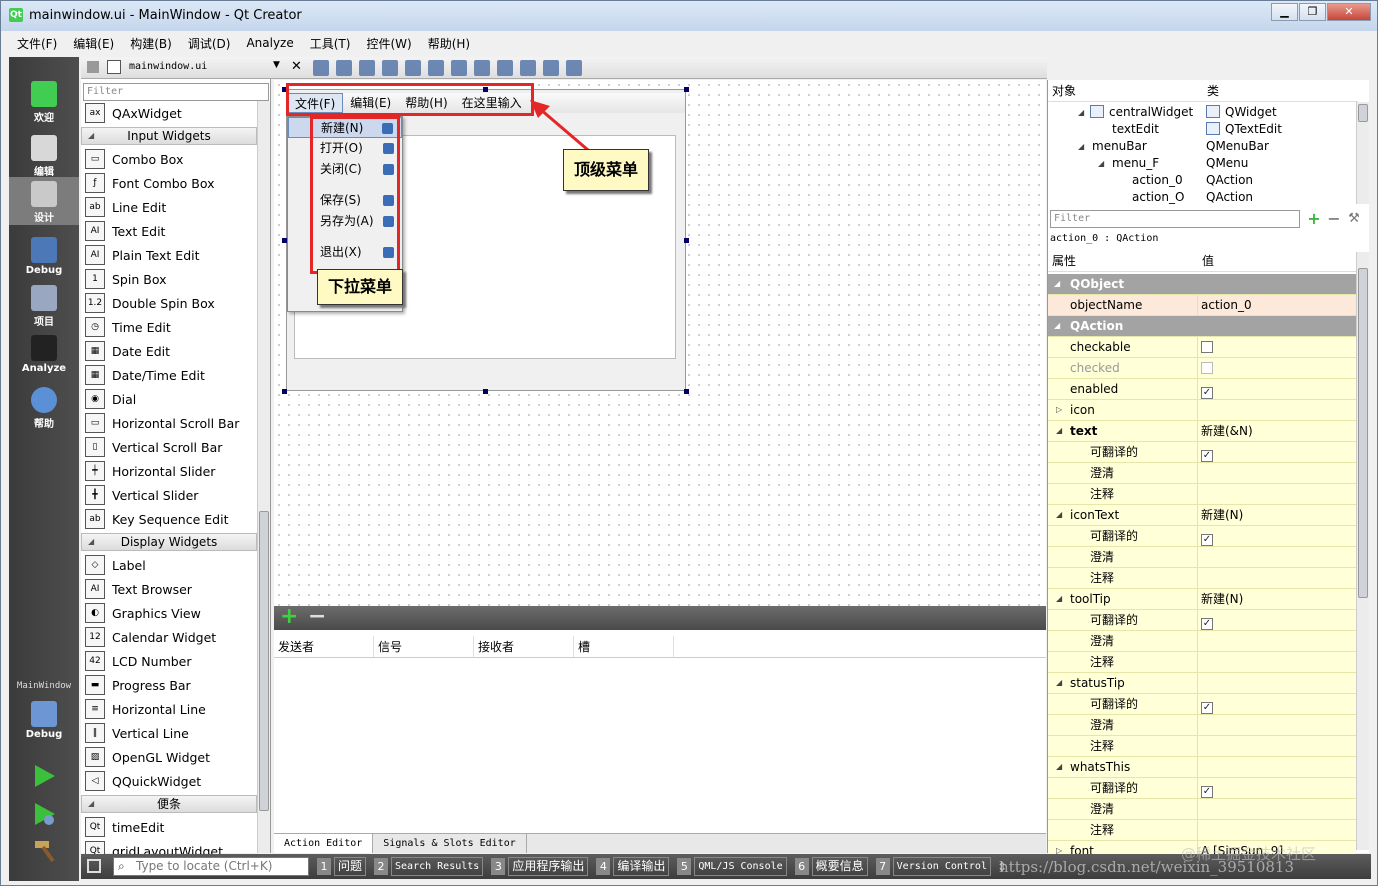  Describe the element at coordinates (574, 68) in the screenshot. I see `adjust-size-icon` at that location.